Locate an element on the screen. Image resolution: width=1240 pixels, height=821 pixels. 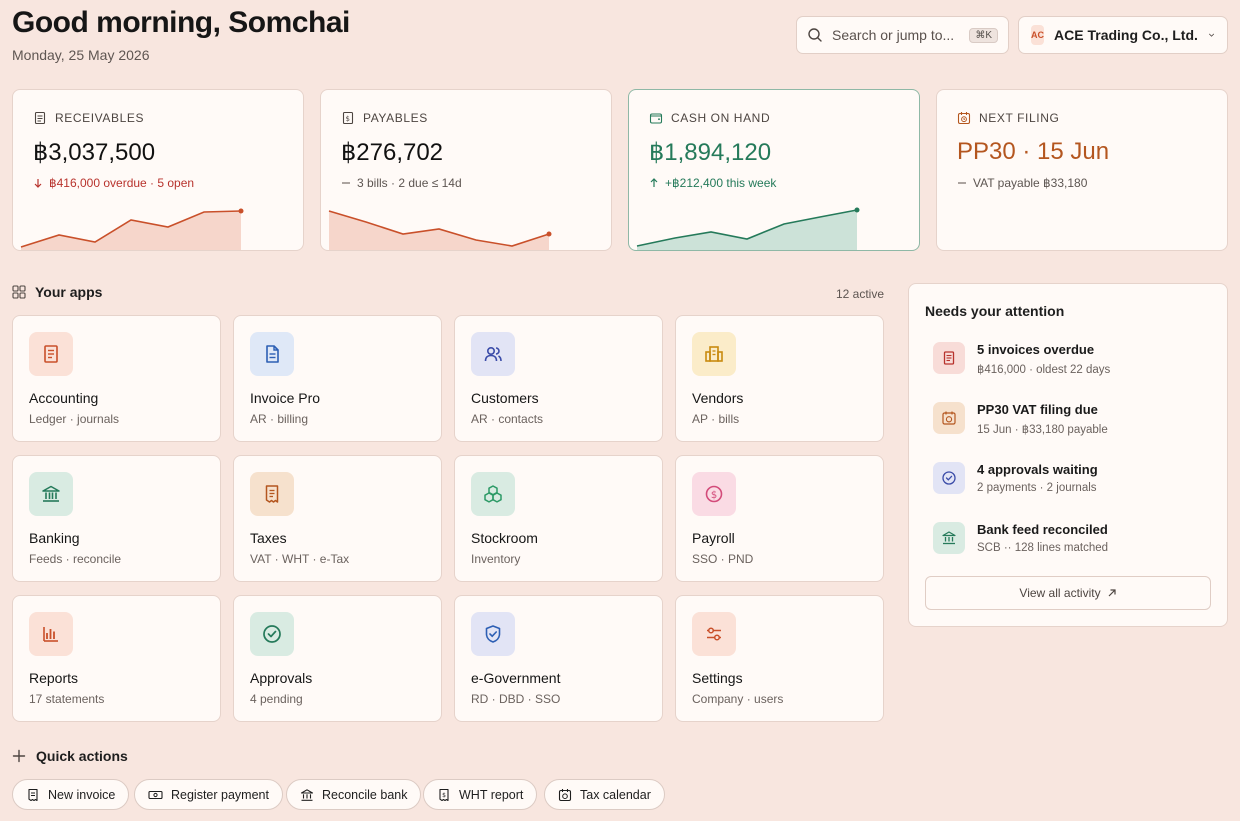
kpi-label: CASH ON HAND is located at coordinates (721, 118).